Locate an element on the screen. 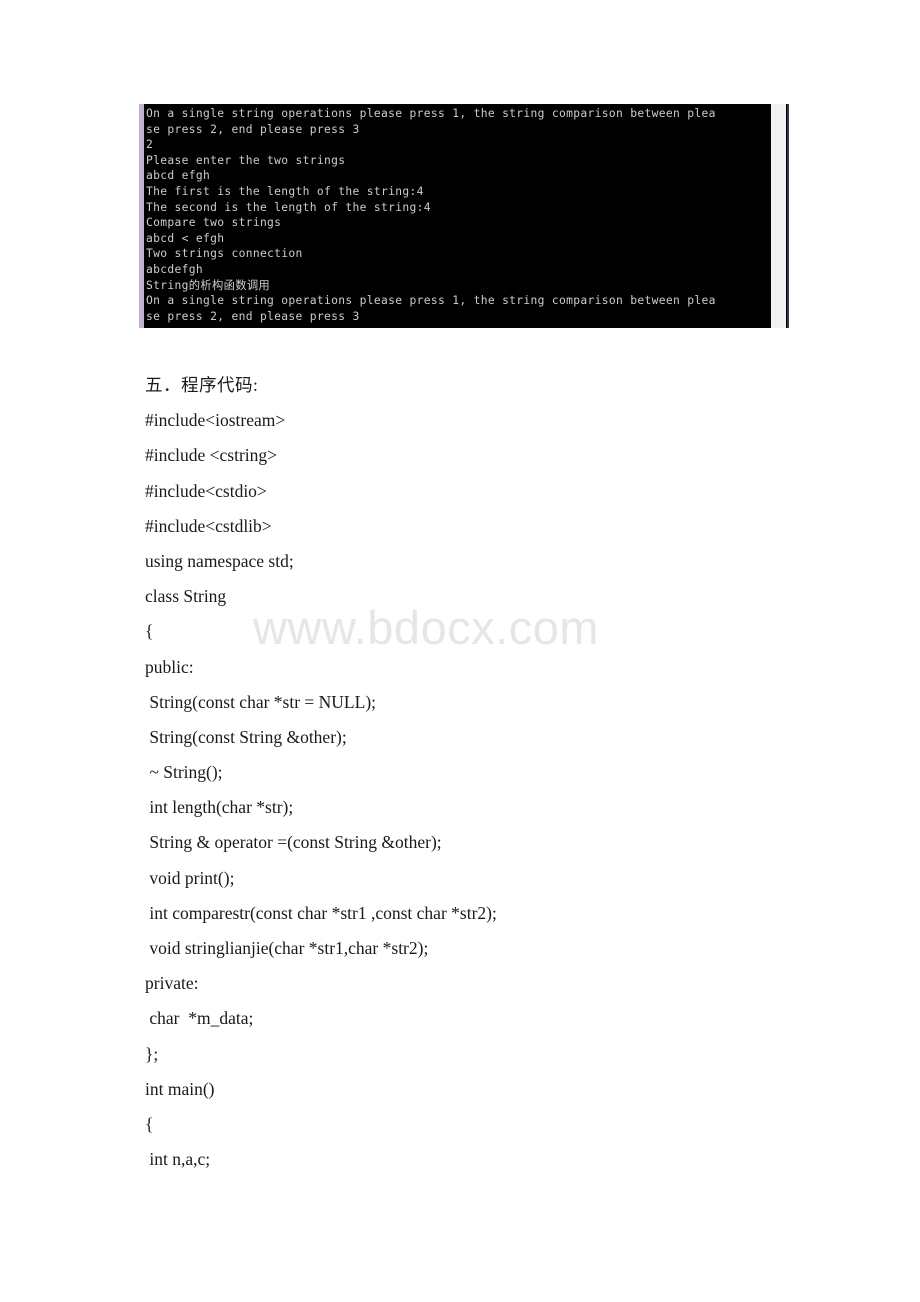 The image size is (920, 1302). code-line: char *m_data; is located at coordinates (199, 1018).